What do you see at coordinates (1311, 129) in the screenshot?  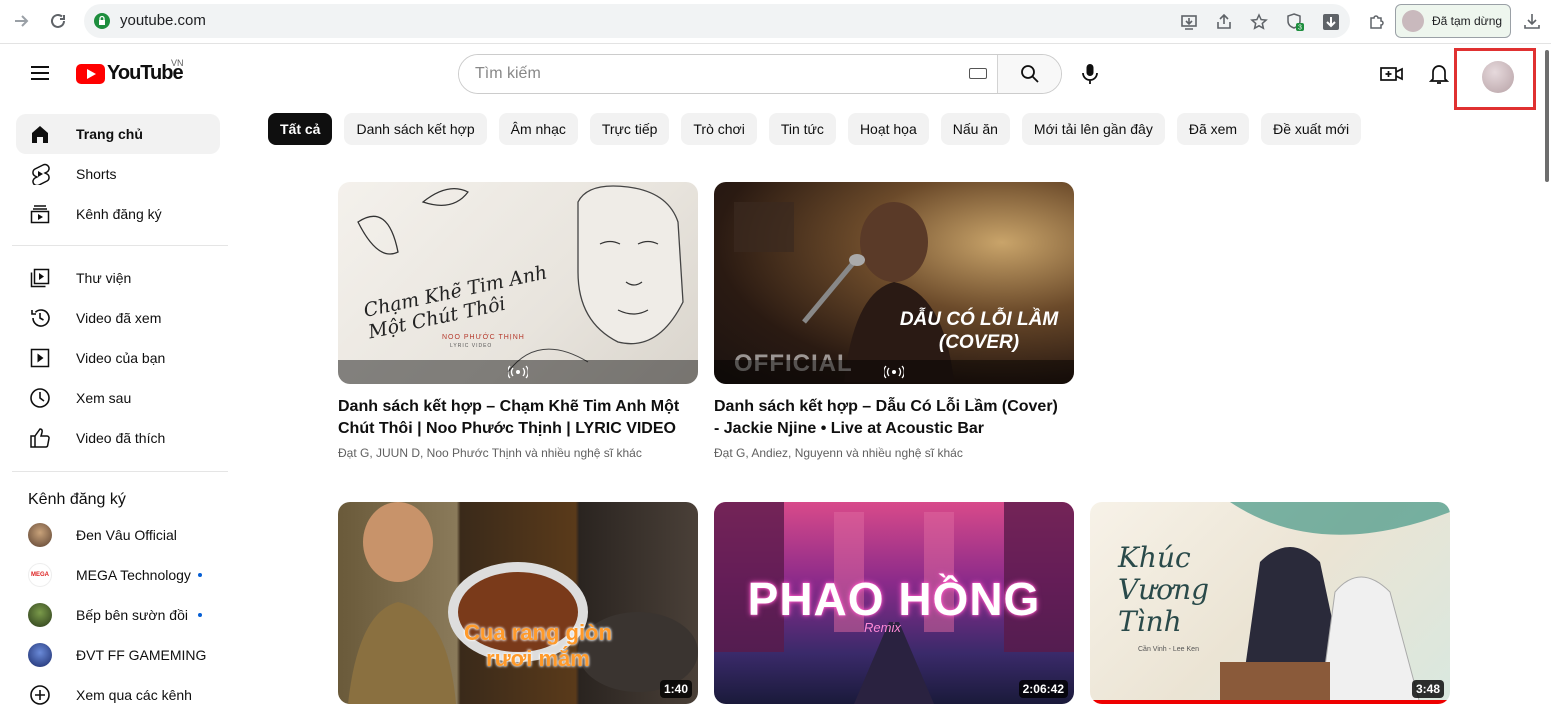 I see `chip-new-to-you: Đề xuất mới` at bounding box center [1311, 129].